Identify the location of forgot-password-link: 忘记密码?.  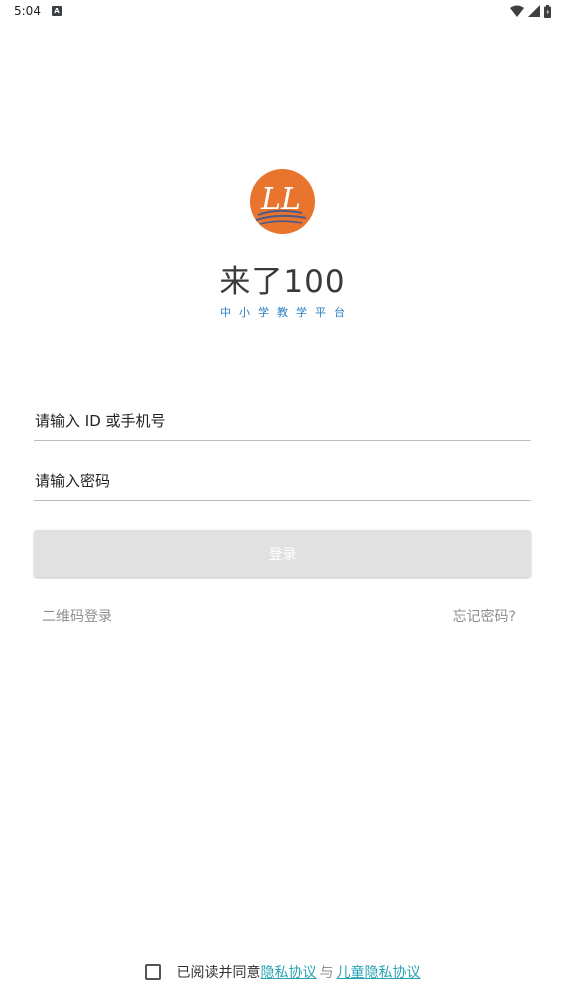
(484, 616).